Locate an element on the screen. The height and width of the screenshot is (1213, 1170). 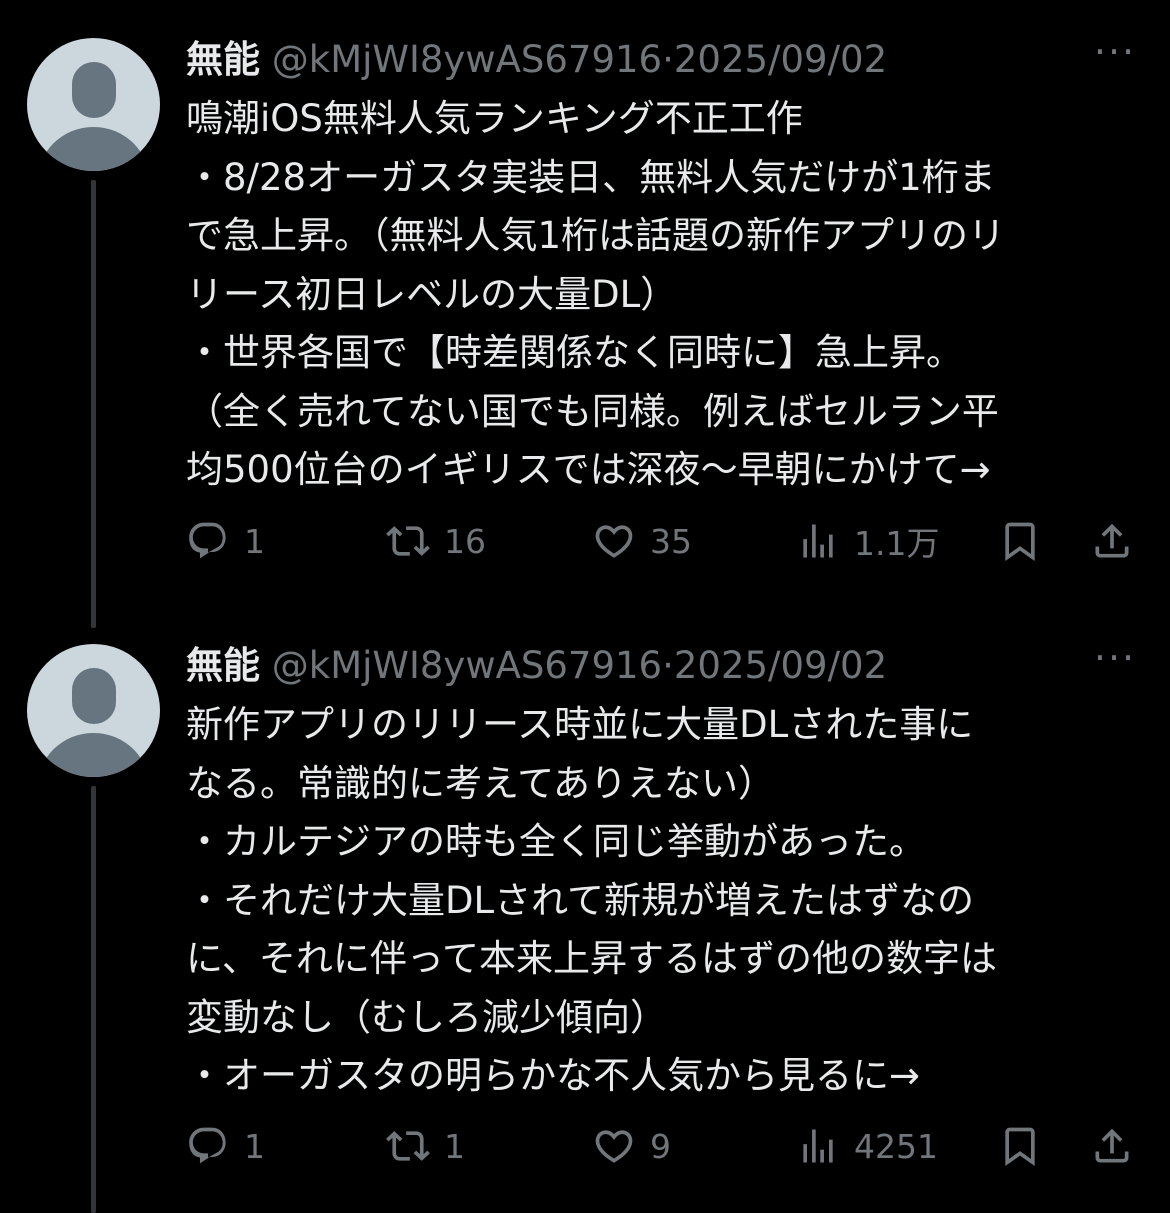
like-button: 35 is located at coordinates (642, 541).